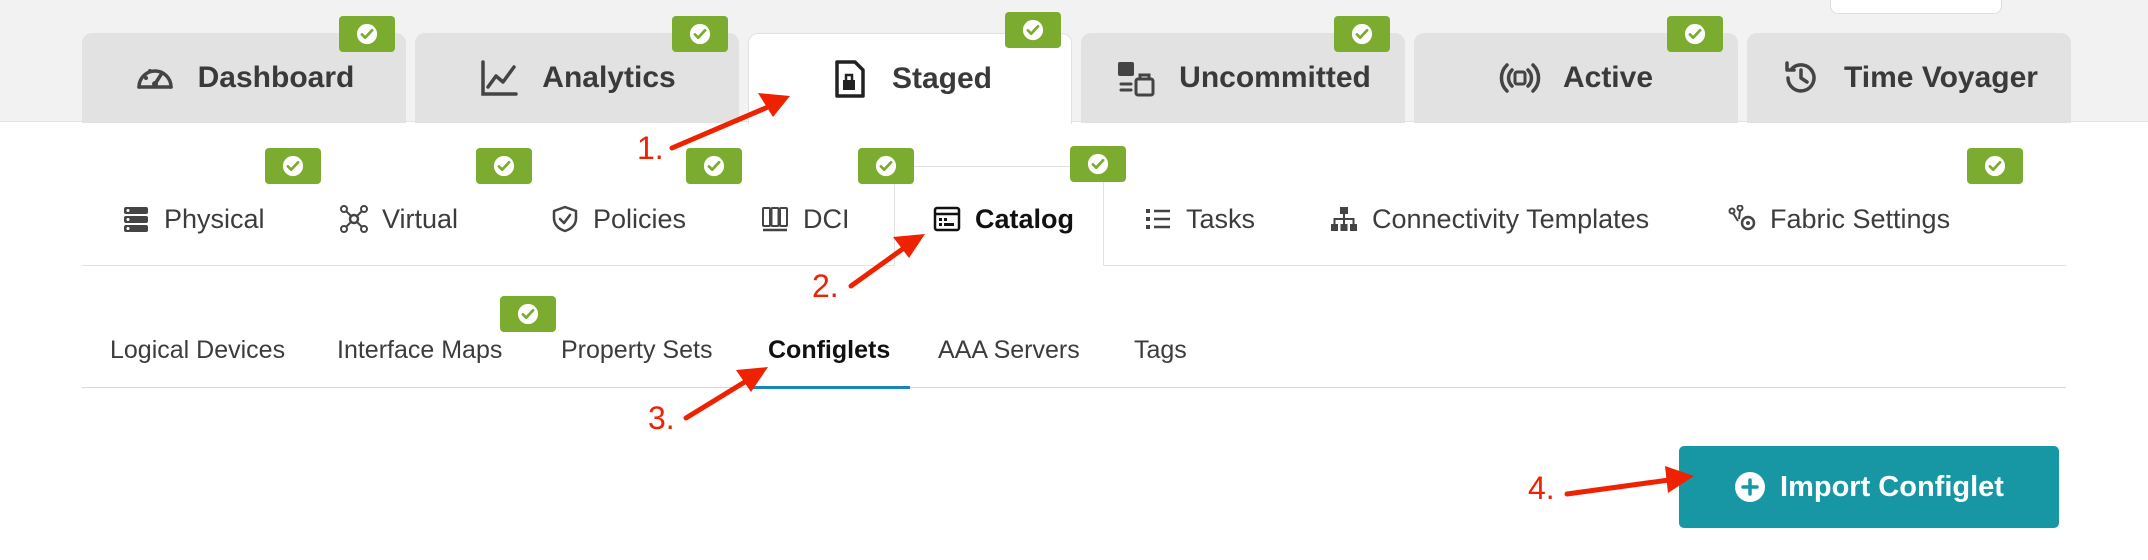 The image size is (2148, 560). I want to click on tab-label: Time Voyager, so click(1941, 77).